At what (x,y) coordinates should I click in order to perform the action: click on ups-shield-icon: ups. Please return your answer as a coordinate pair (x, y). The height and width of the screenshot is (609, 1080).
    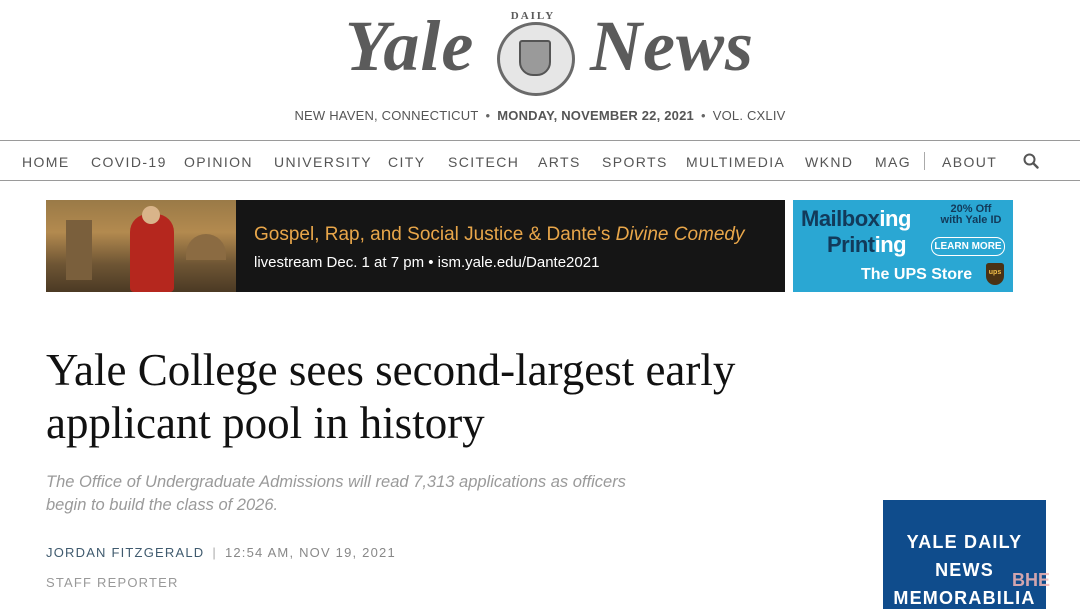
    Looking at the image, I should click on (995, 274).